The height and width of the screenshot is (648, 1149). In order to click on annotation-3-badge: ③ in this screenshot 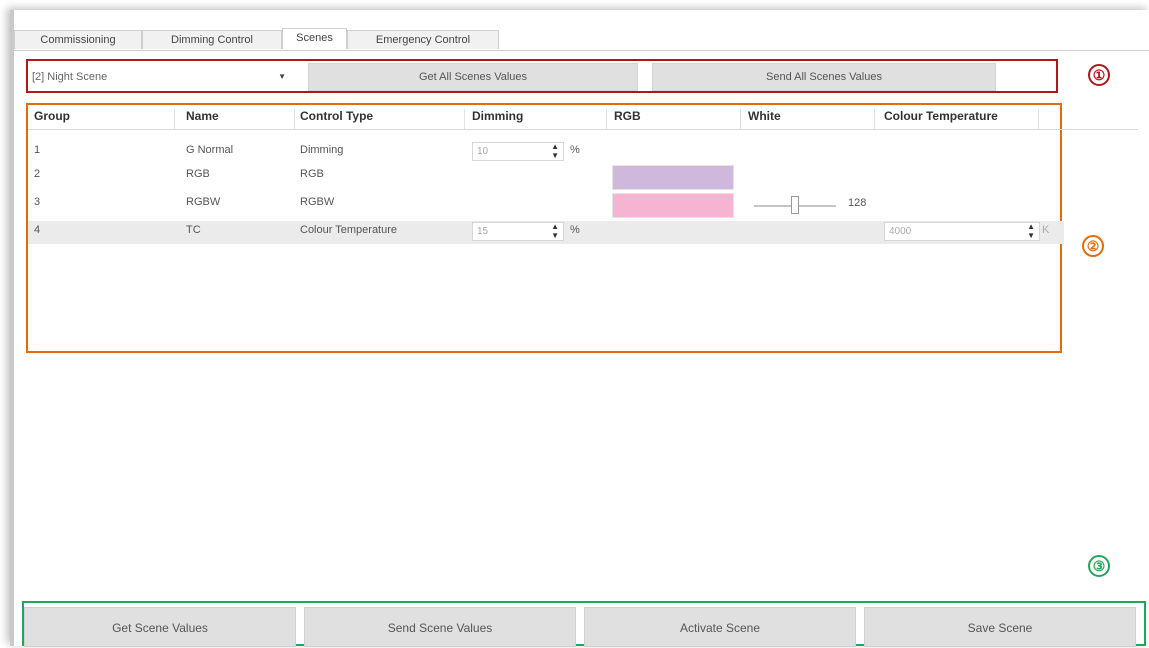, I will do `click(1099, 566)`.